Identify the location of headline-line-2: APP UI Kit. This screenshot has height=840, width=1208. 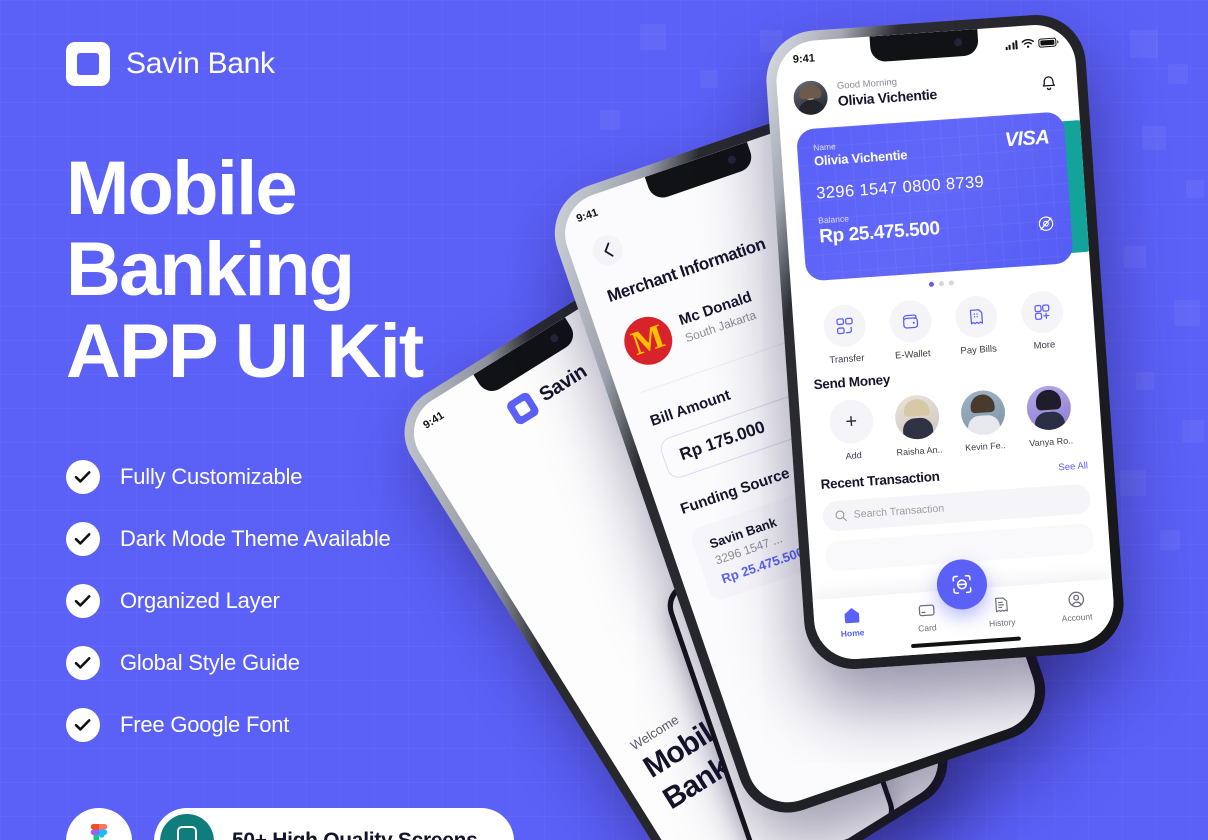
(245, 351).